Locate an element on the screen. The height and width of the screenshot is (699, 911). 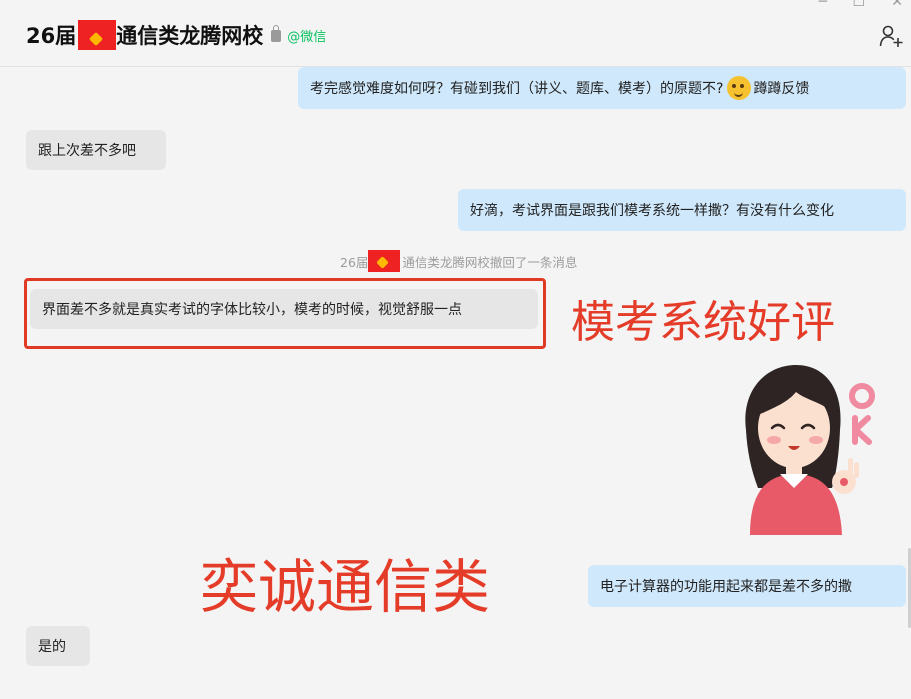
window-controls: ─ ☐ ✕ is located at coordinates (851, 6).